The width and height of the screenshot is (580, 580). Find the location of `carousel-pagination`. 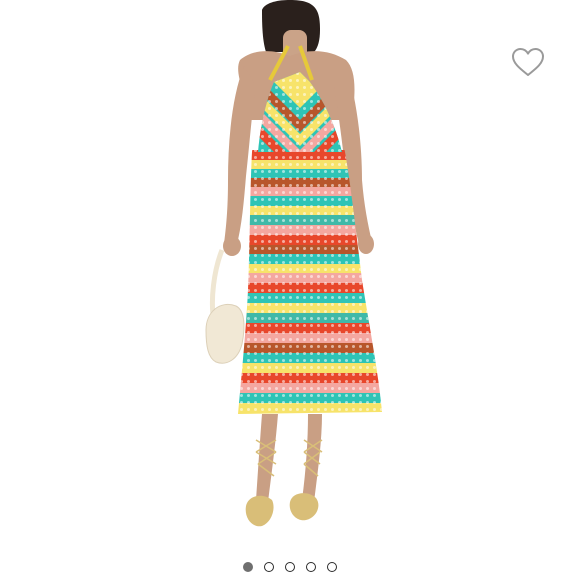

carousel-pagination is located at coordinates (290, 567).